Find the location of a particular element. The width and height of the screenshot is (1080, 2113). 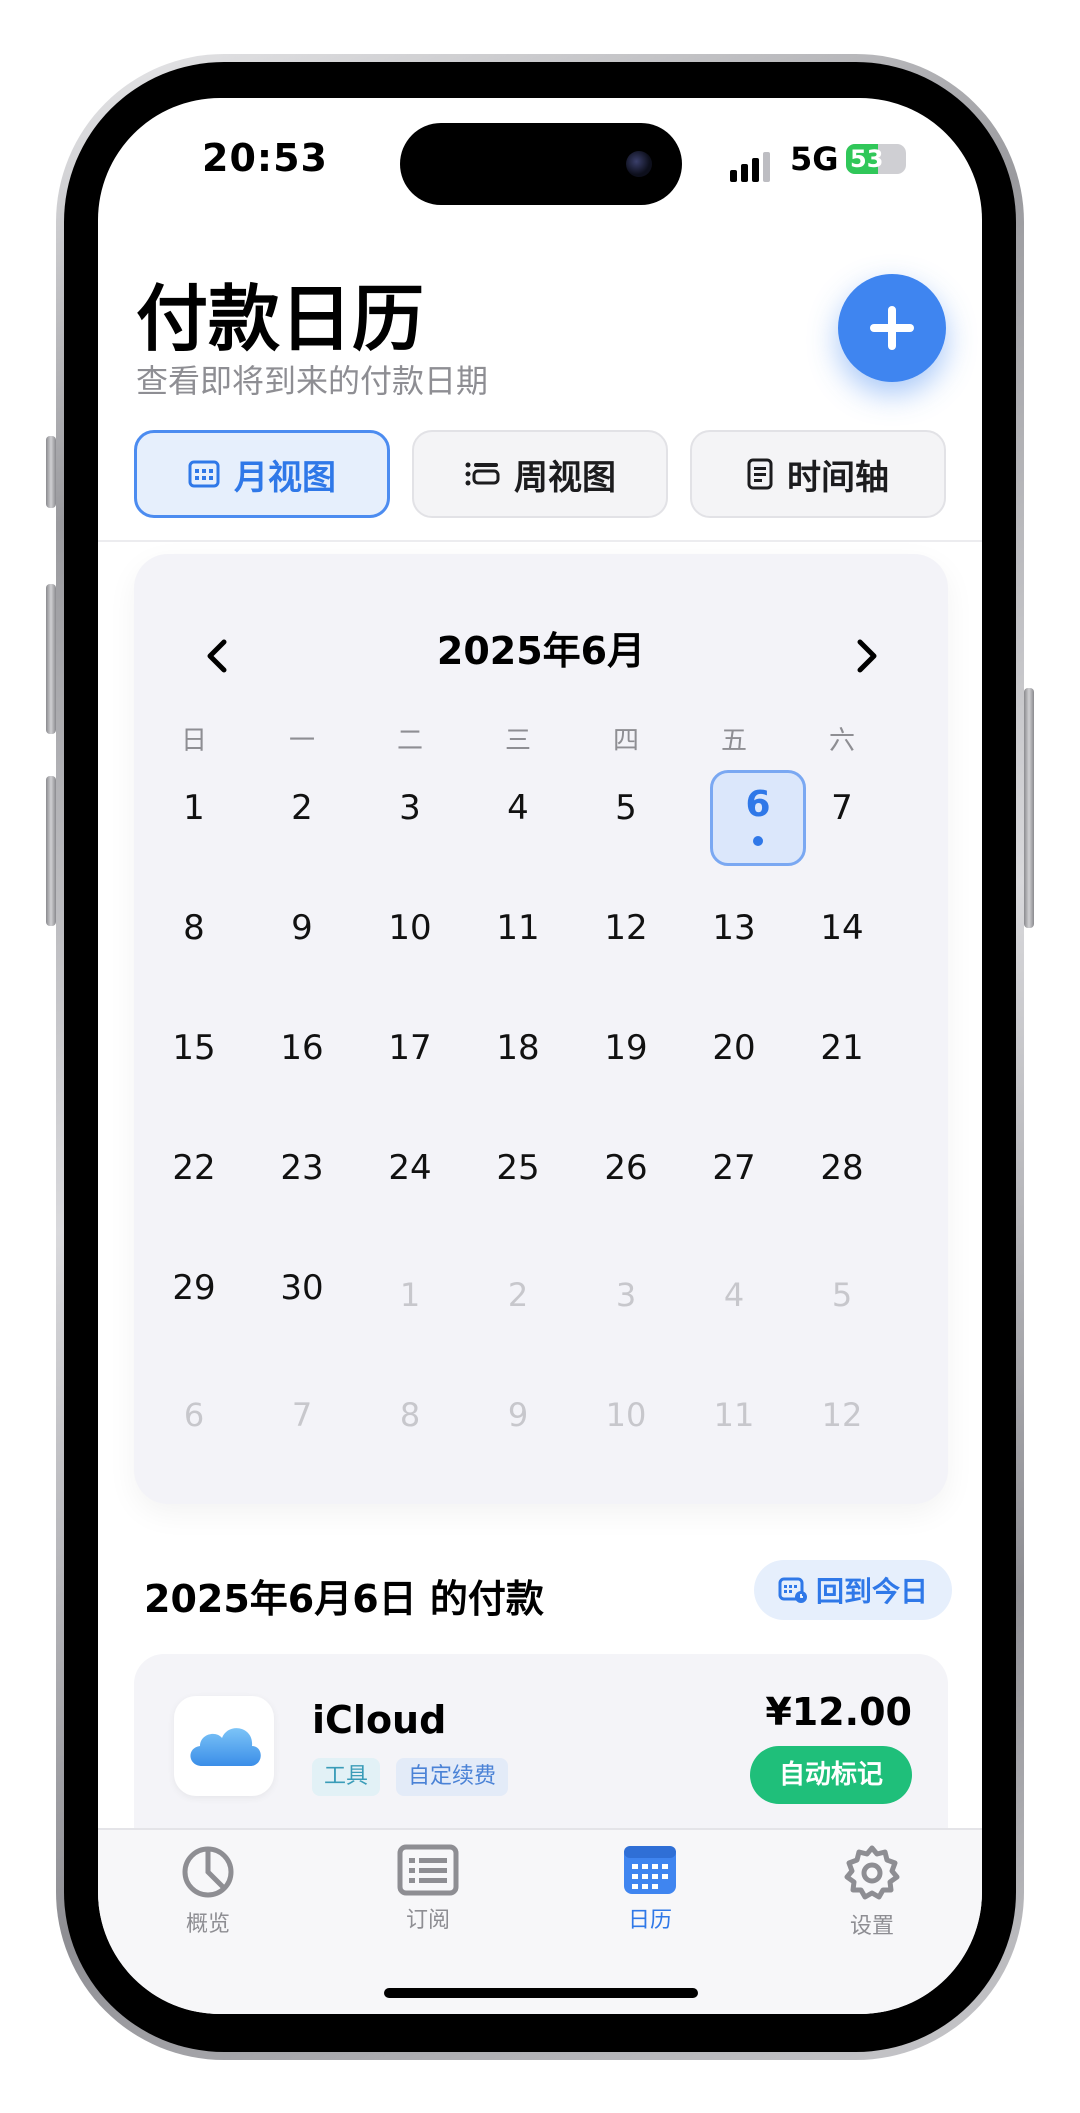

tabbar-label: 订阅 is located at coordinates (427, 1920).